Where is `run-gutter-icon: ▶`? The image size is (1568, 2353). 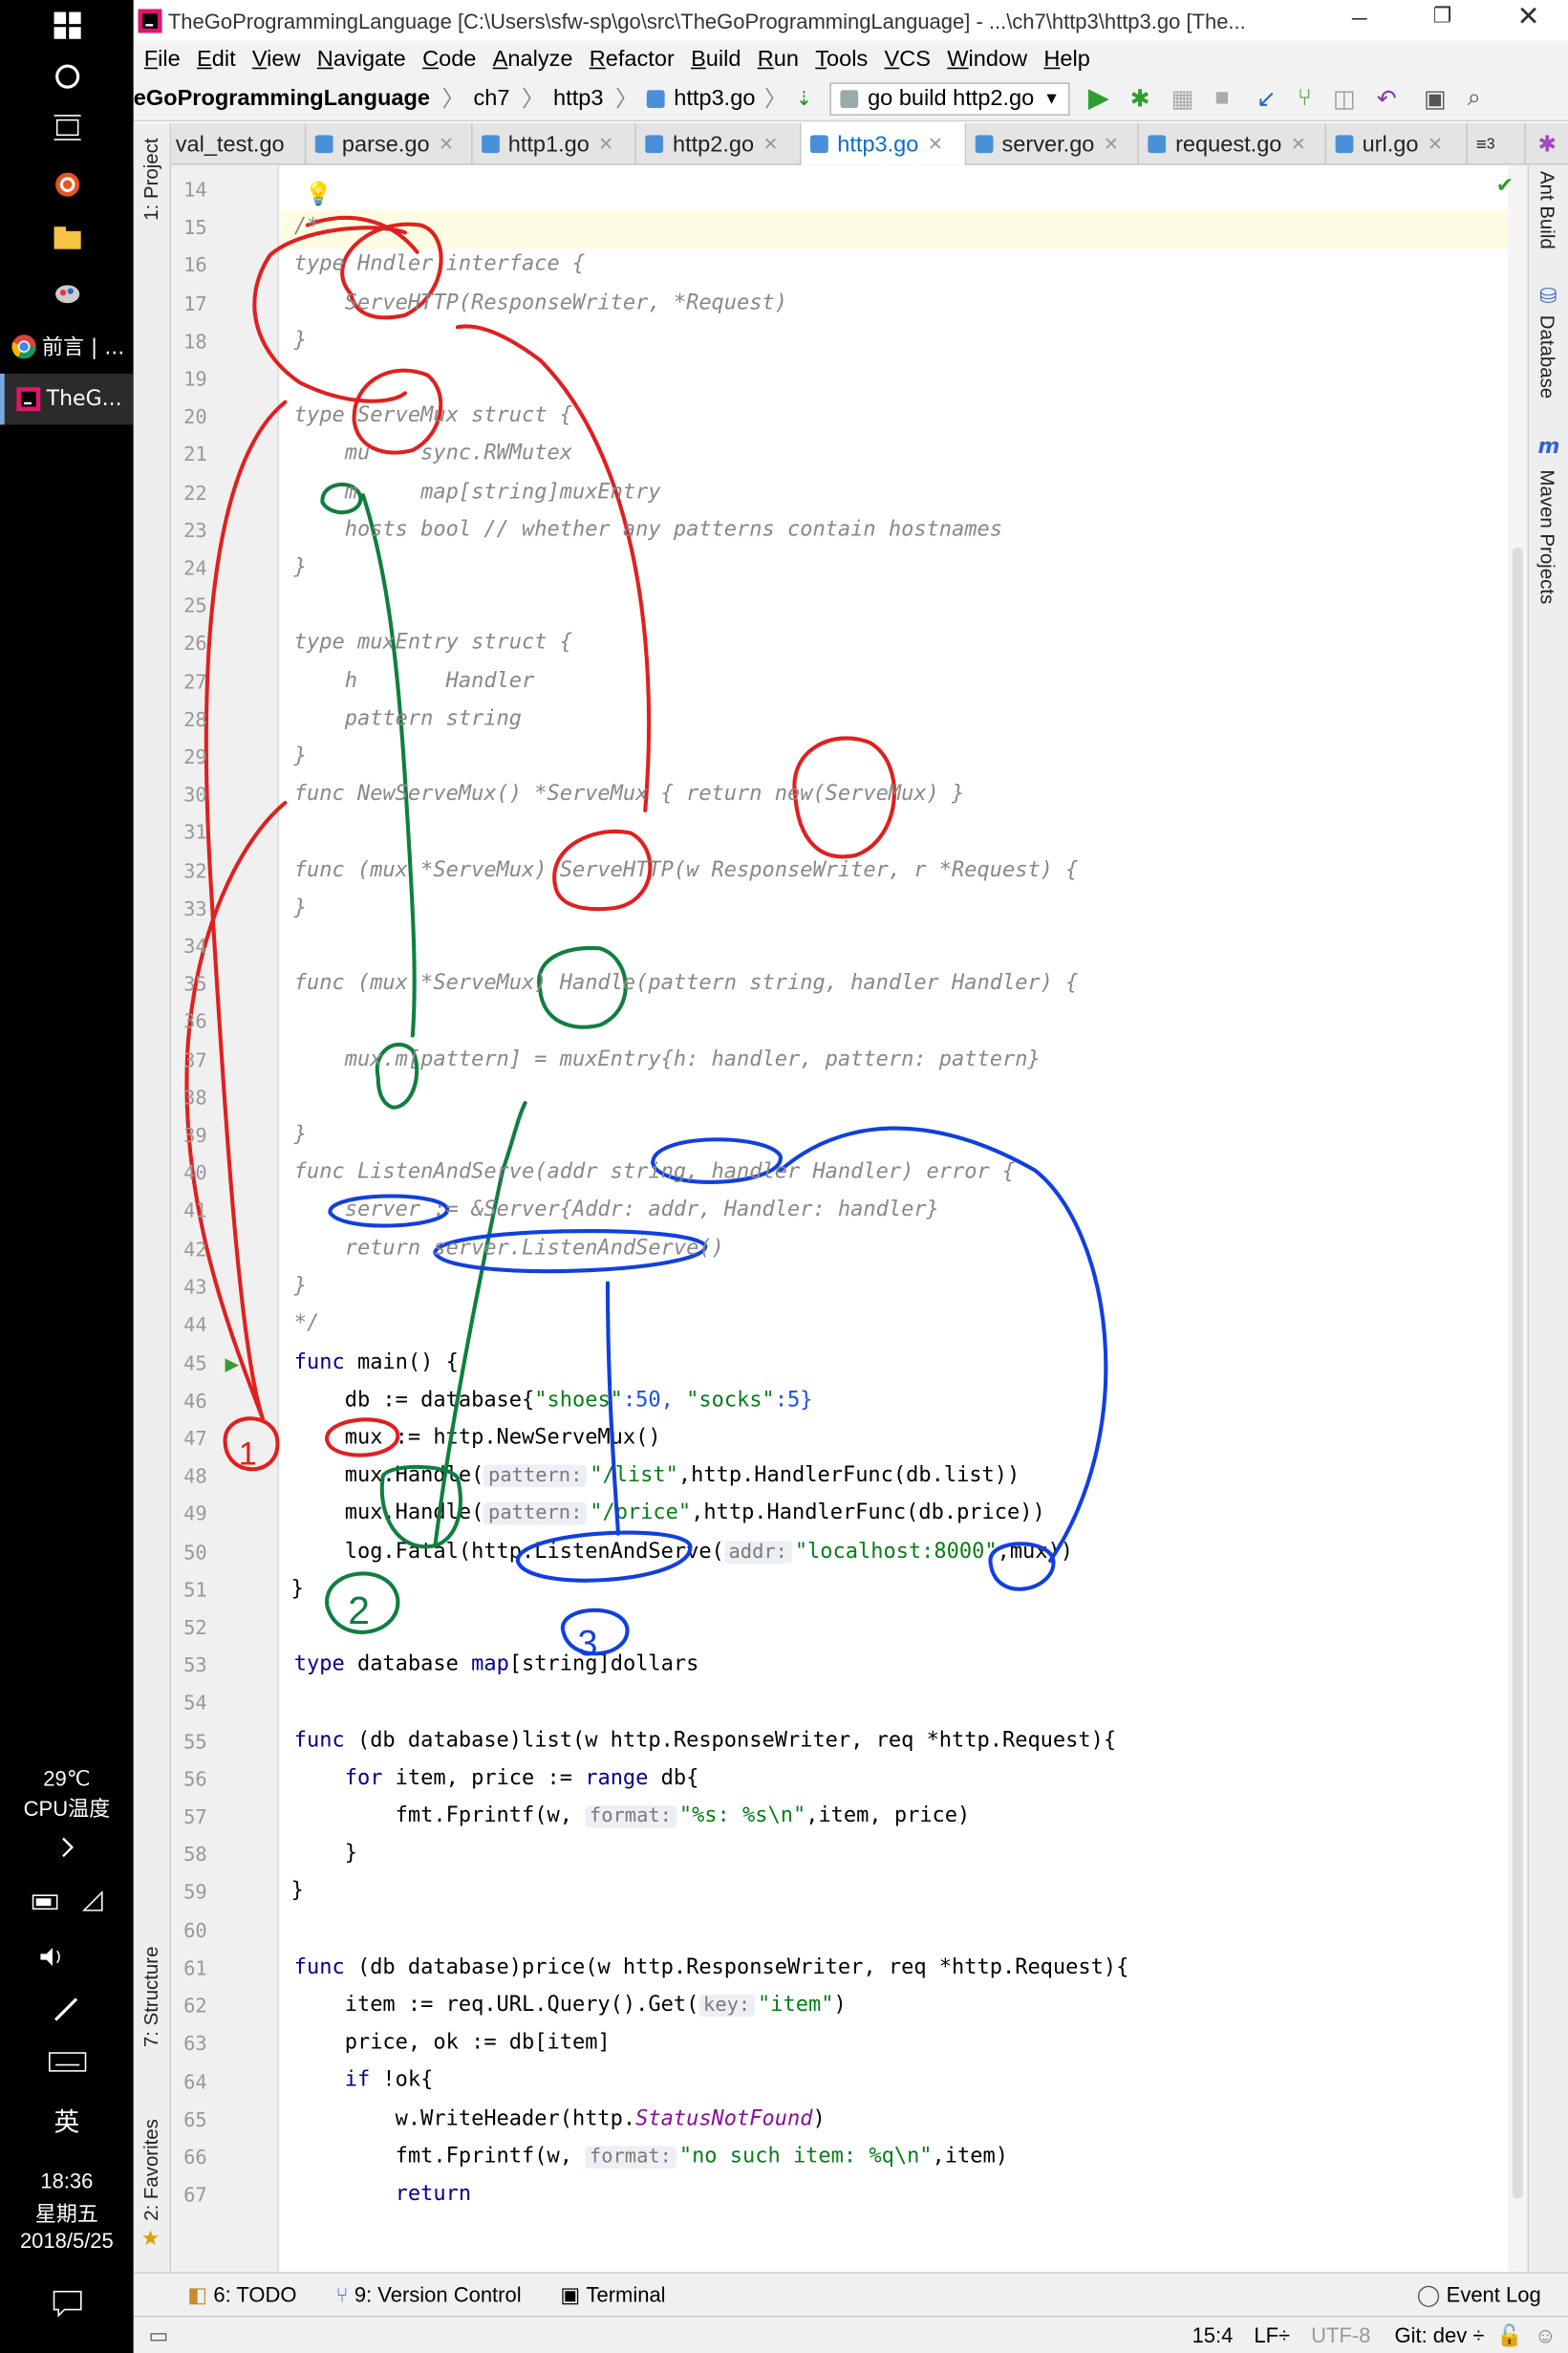 run-gutter-icon: ▶ is located at coordinates (233, 1364).